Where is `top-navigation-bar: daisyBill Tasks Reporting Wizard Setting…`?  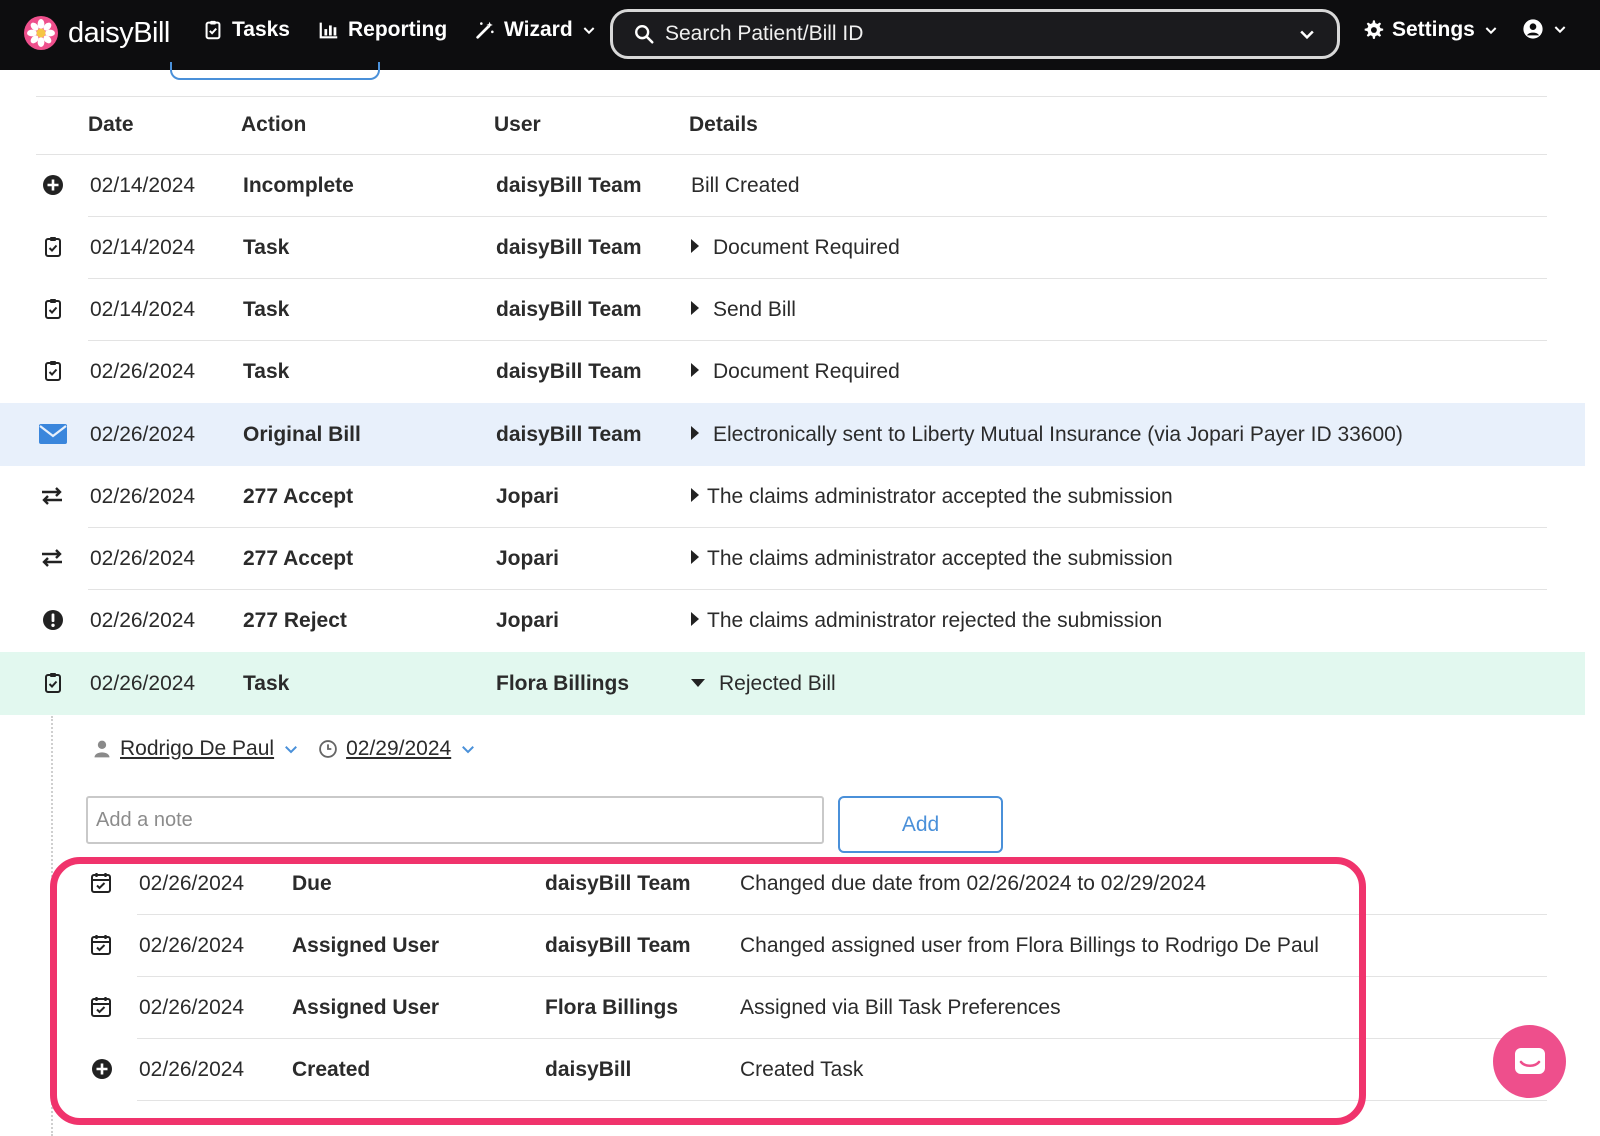 top-navigation-bar: daisyBill Tasks Reporting Wizard Setting… is located at coordinates (800, 35).